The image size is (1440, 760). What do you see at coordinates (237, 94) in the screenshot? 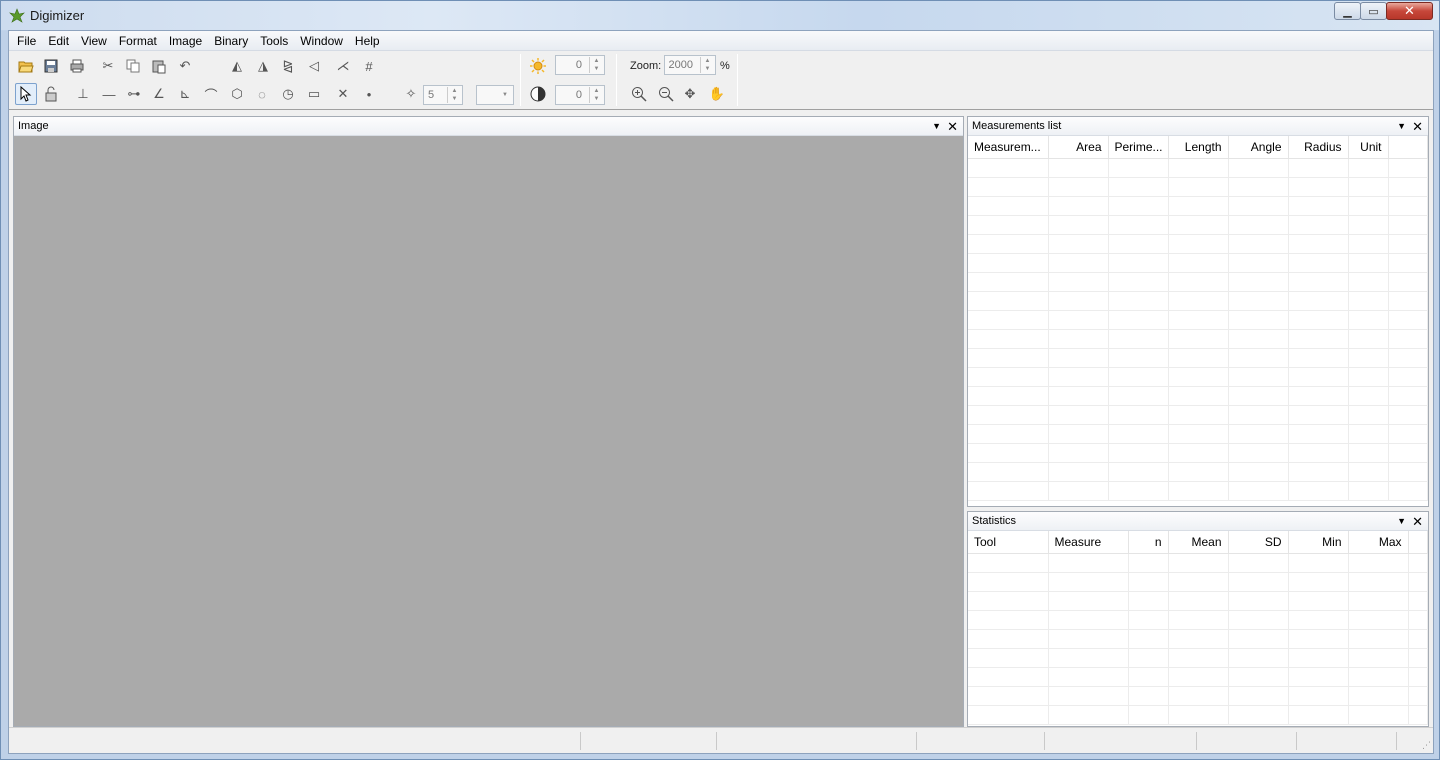
I see `polygon-tool-icon: ⬡` at bounding box center [237, 94].